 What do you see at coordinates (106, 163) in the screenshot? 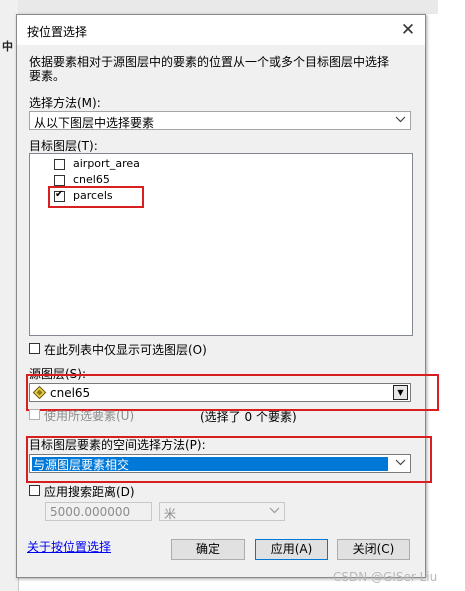
I see `target-layer-label: airport_area` at bounding box center [106, 163].